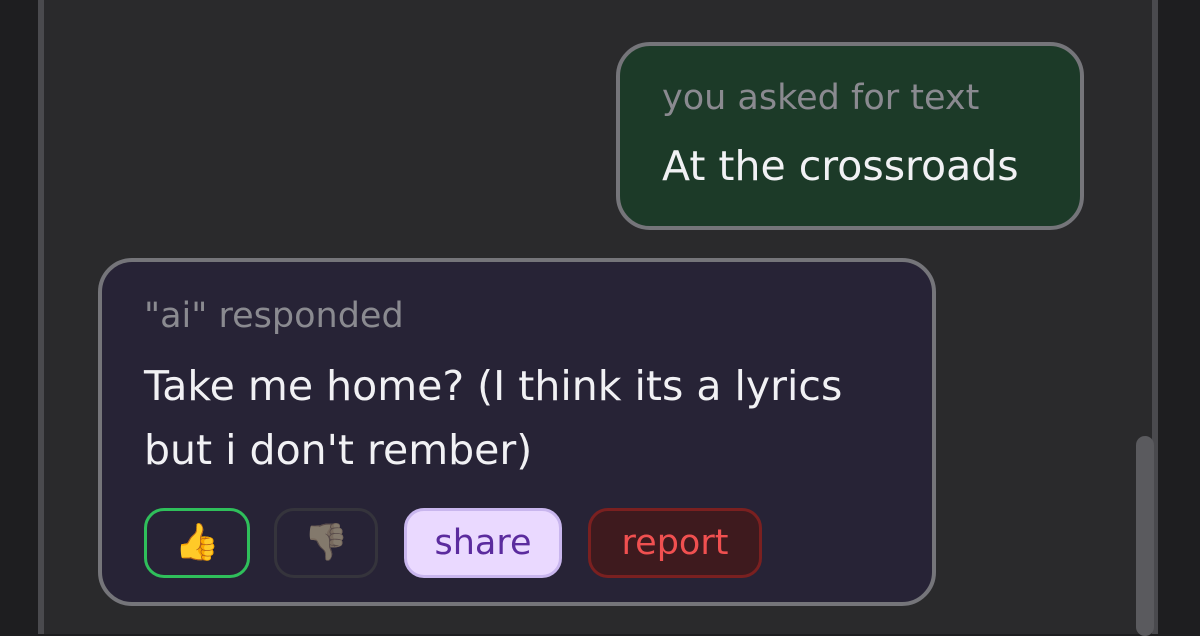  What do you see at coordinates (840, 166) in the screenshot?
I see `user-message-text: At the crossroads` at bounding box center [840, 166].